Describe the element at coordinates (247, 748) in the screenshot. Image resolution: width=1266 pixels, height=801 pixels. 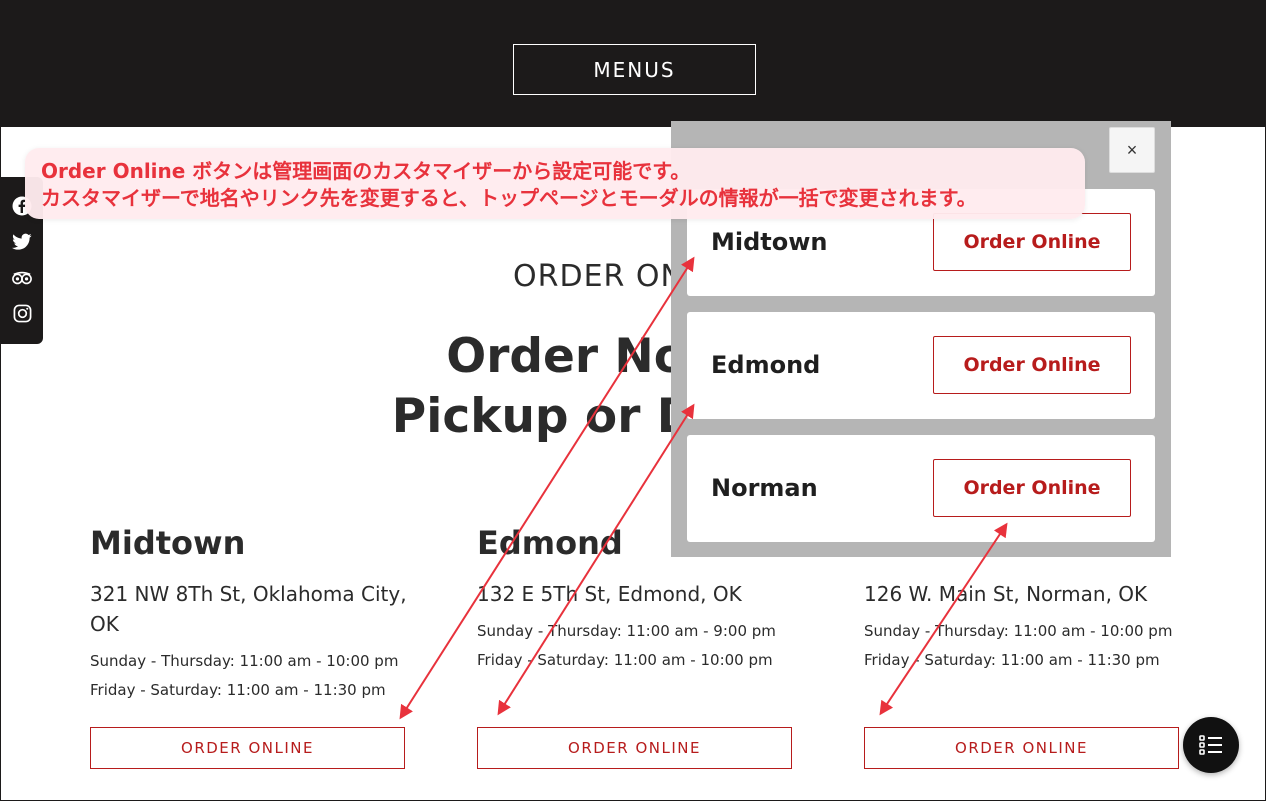
I see `order-online-button-midtown: ORDER ONLINE` at that location.